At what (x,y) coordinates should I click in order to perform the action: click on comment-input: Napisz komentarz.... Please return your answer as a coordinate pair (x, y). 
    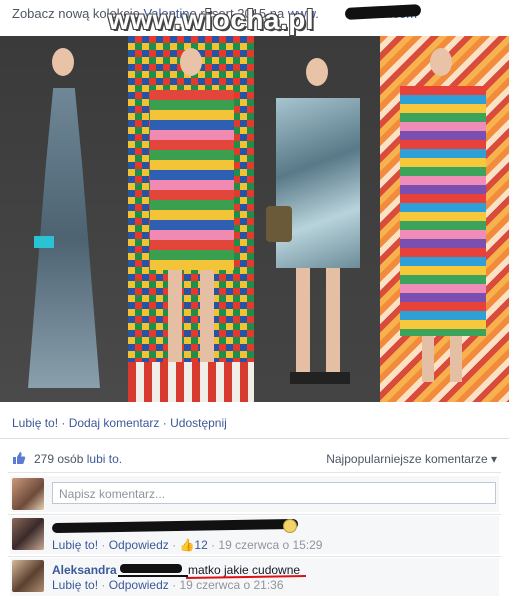
    Looking at the image, I should click on (274, 493).